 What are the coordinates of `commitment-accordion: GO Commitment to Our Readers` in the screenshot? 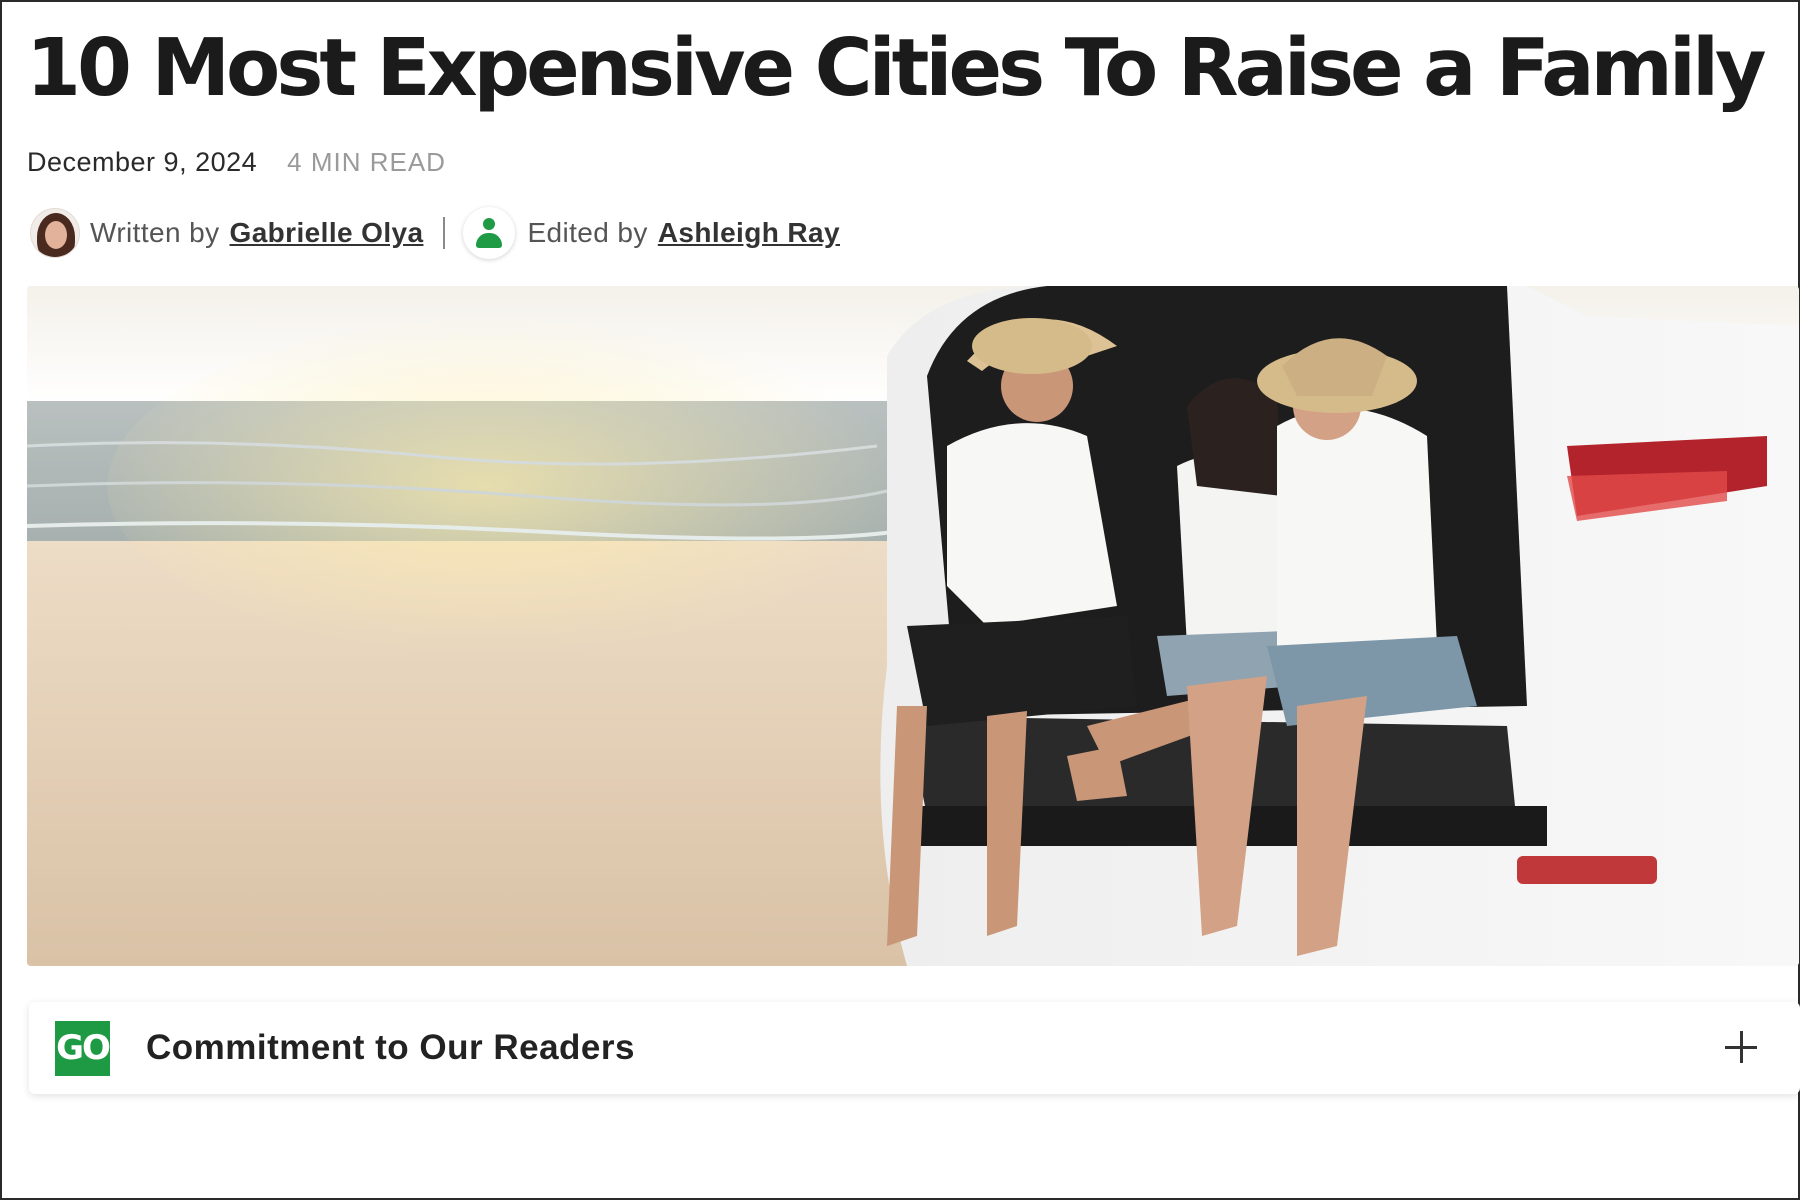 It's located at (914, 1048).